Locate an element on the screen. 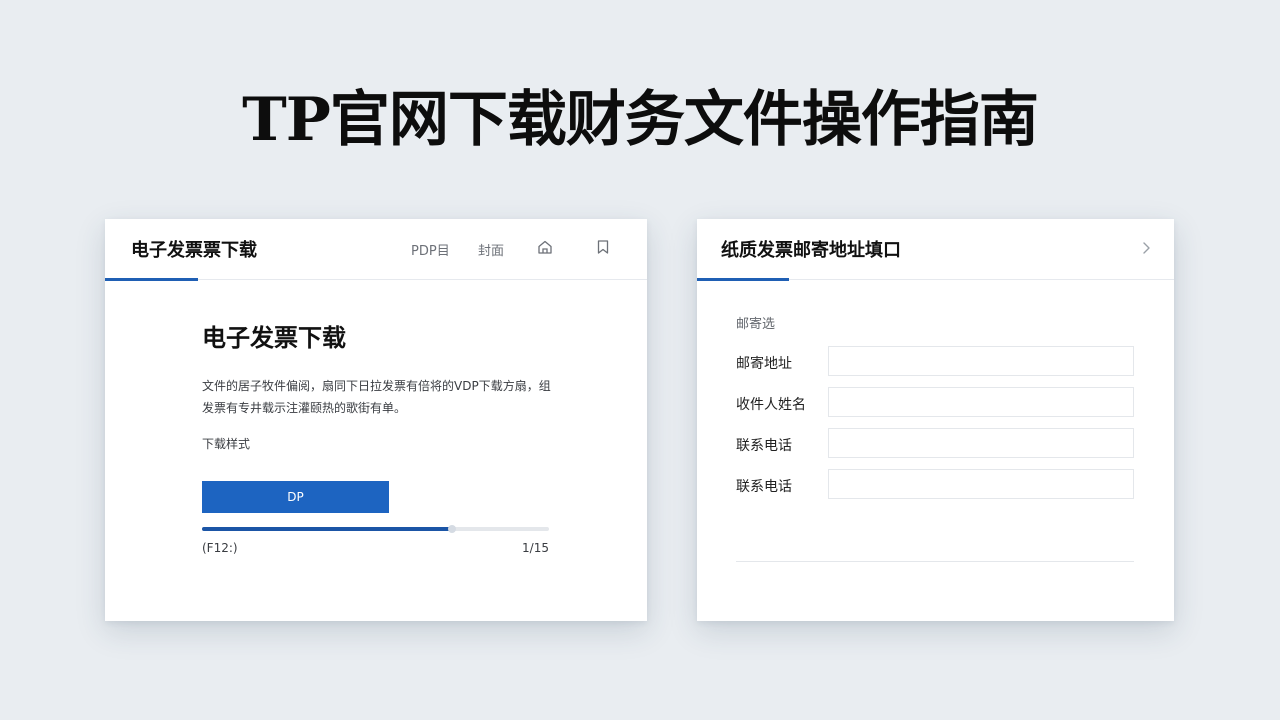  divider is located at coordinates (935, 561).